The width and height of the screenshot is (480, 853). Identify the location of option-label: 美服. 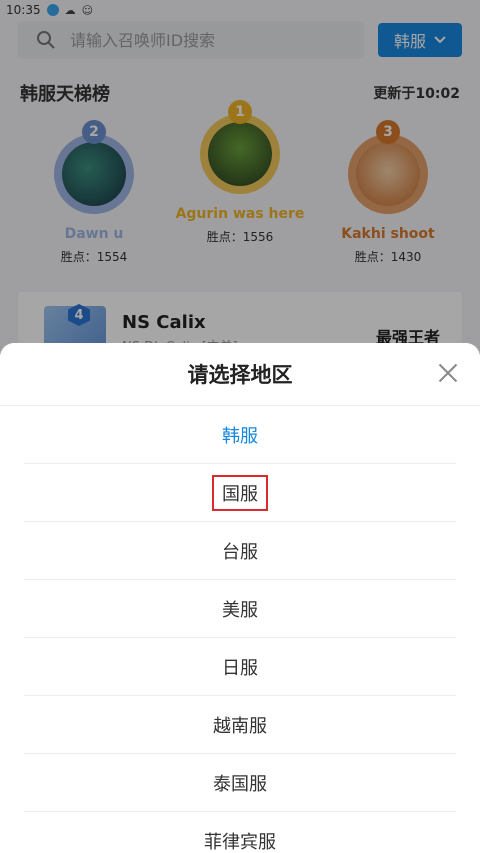
(240, 610).